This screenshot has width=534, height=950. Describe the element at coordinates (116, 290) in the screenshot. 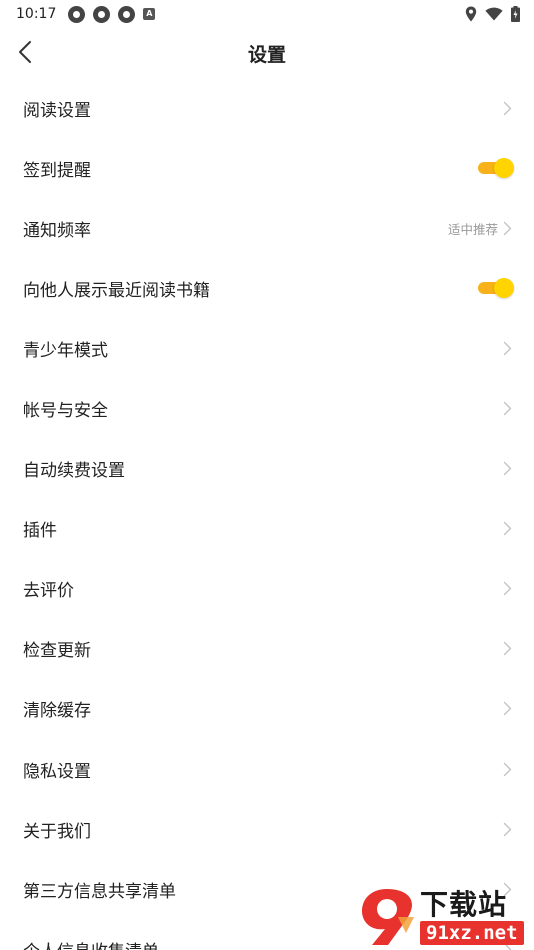

I see `settings-row-label: 向他人展示最近阅读书籍` at that location.